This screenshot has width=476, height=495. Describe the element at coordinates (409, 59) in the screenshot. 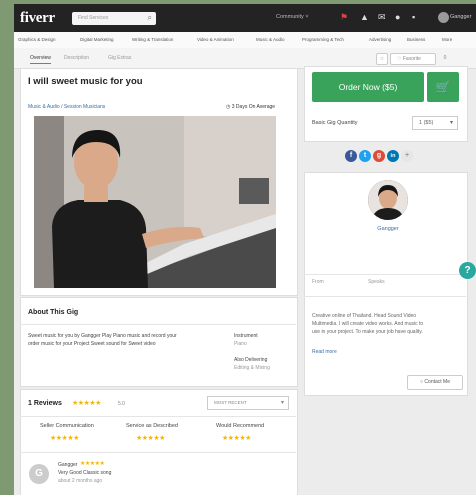

I see `favorite-label: ♡ Favorite` at that location.